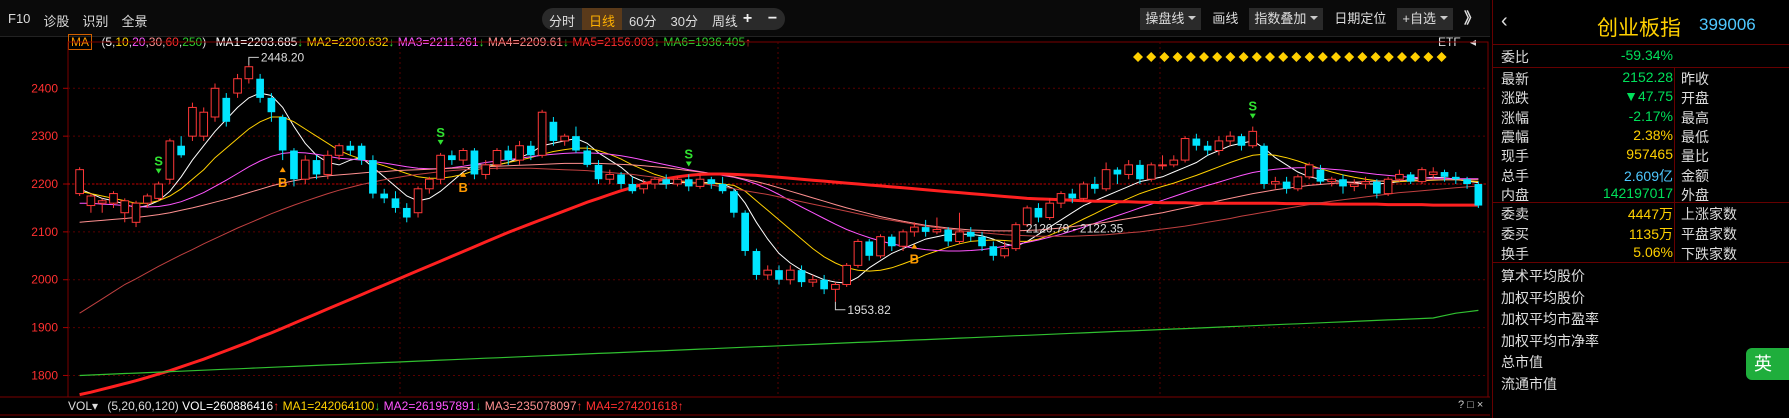  Describe the element at coordinates (80, 42) in the screenshot. I see `ma-indicator-dropdown: MA` at that location.